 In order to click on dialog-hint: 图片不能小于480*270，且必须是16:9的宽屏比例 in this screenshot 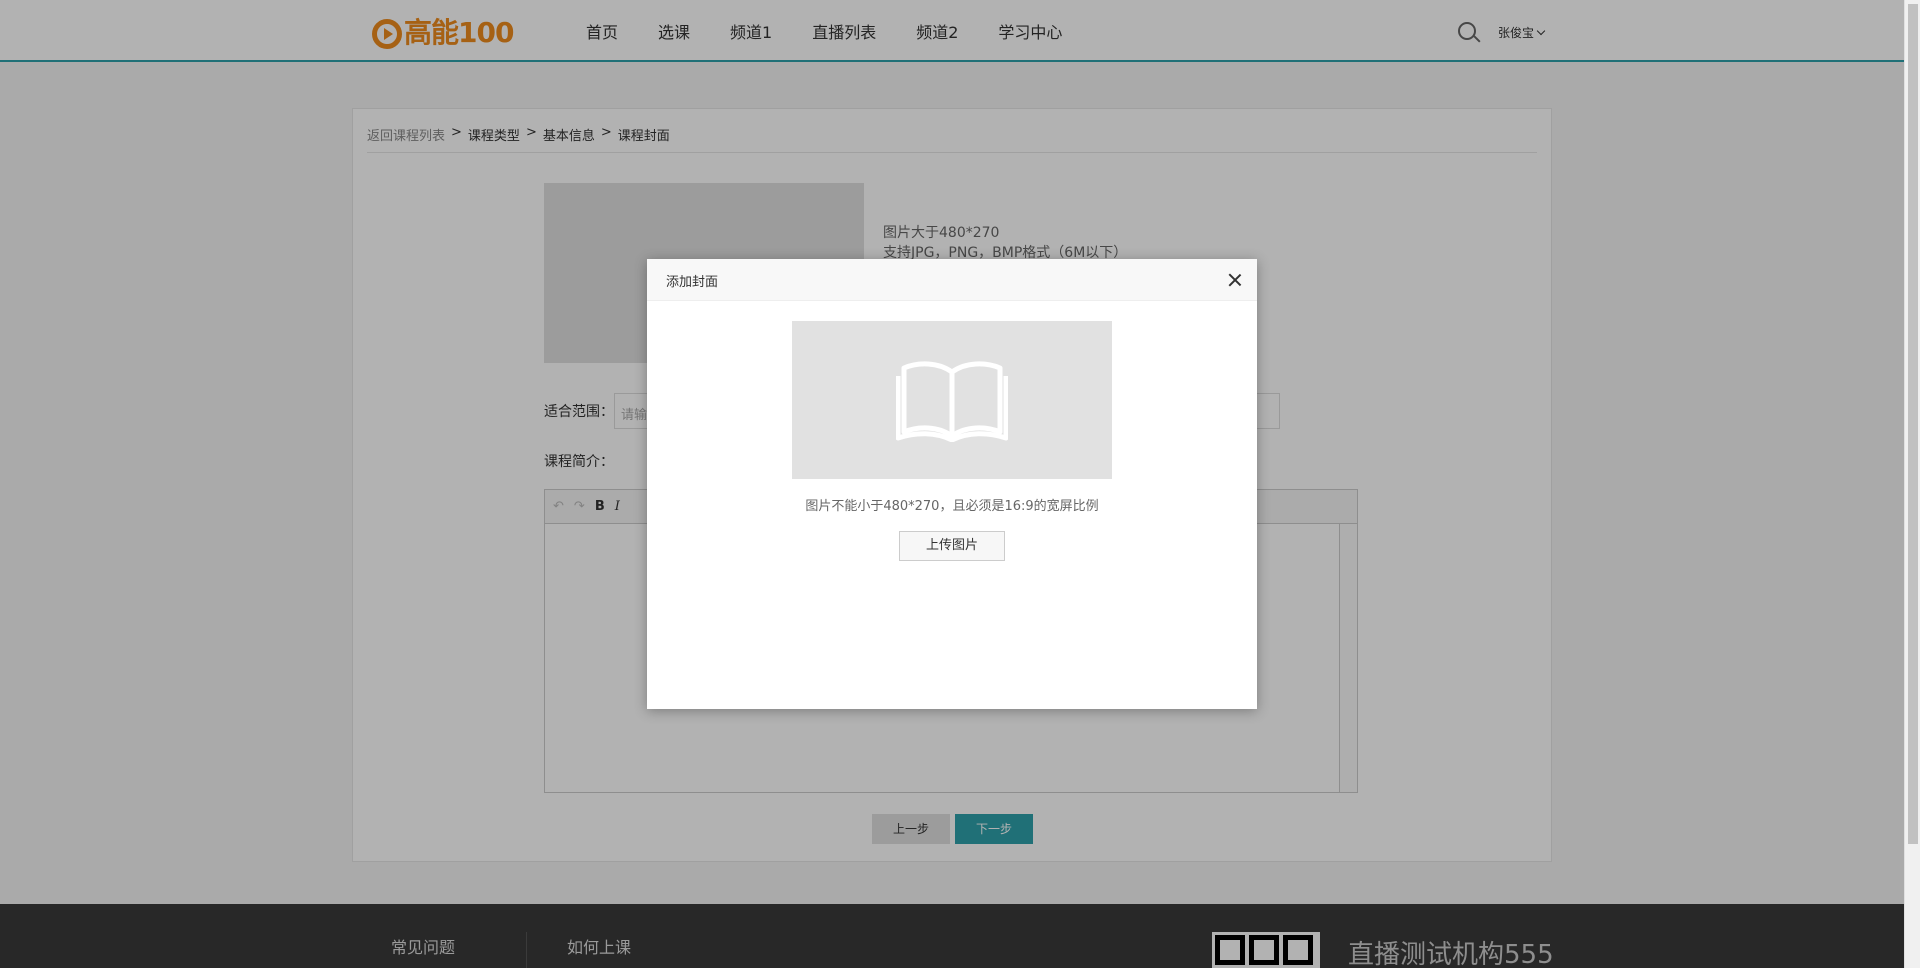, I will do `click(952, 506)`.